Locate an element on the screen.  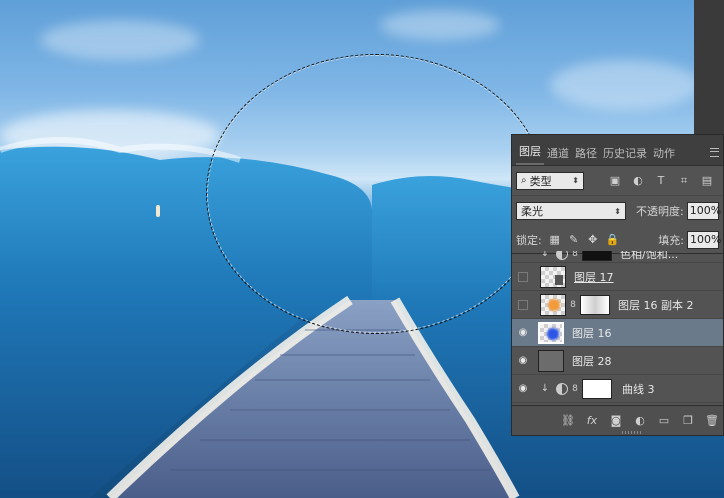
fill-label: 填充: is located at coordinates (671, 240).